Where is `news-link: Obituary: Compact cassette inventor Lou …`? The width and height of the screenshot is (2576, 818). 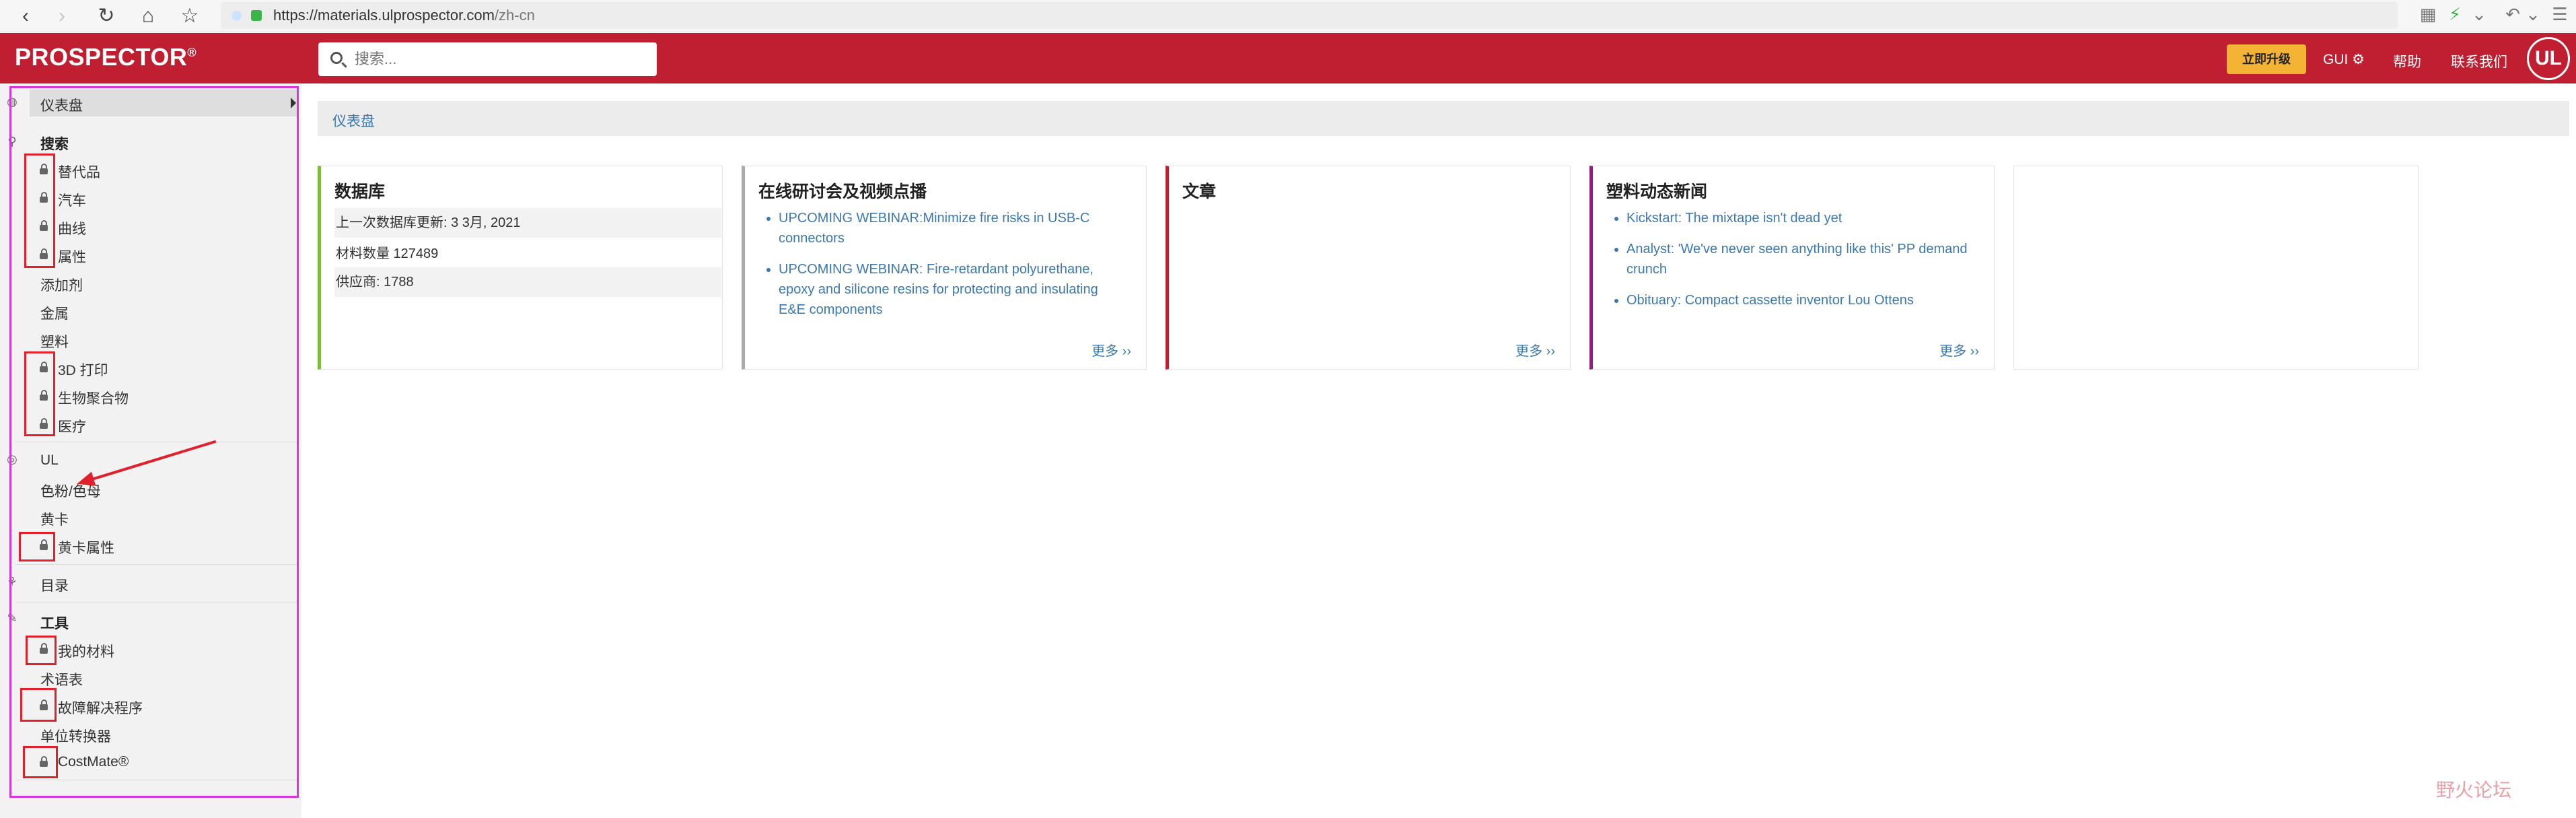
news-link: Obituary: Compact cassette inventor Lou … is located at coordinates (1801, 300).